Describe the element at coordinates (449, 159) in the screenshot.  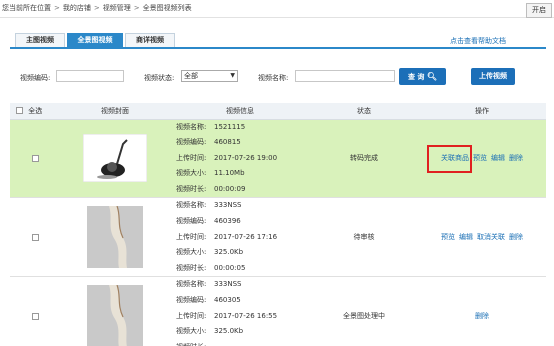
I see `highlight-annotation-box` at that location.